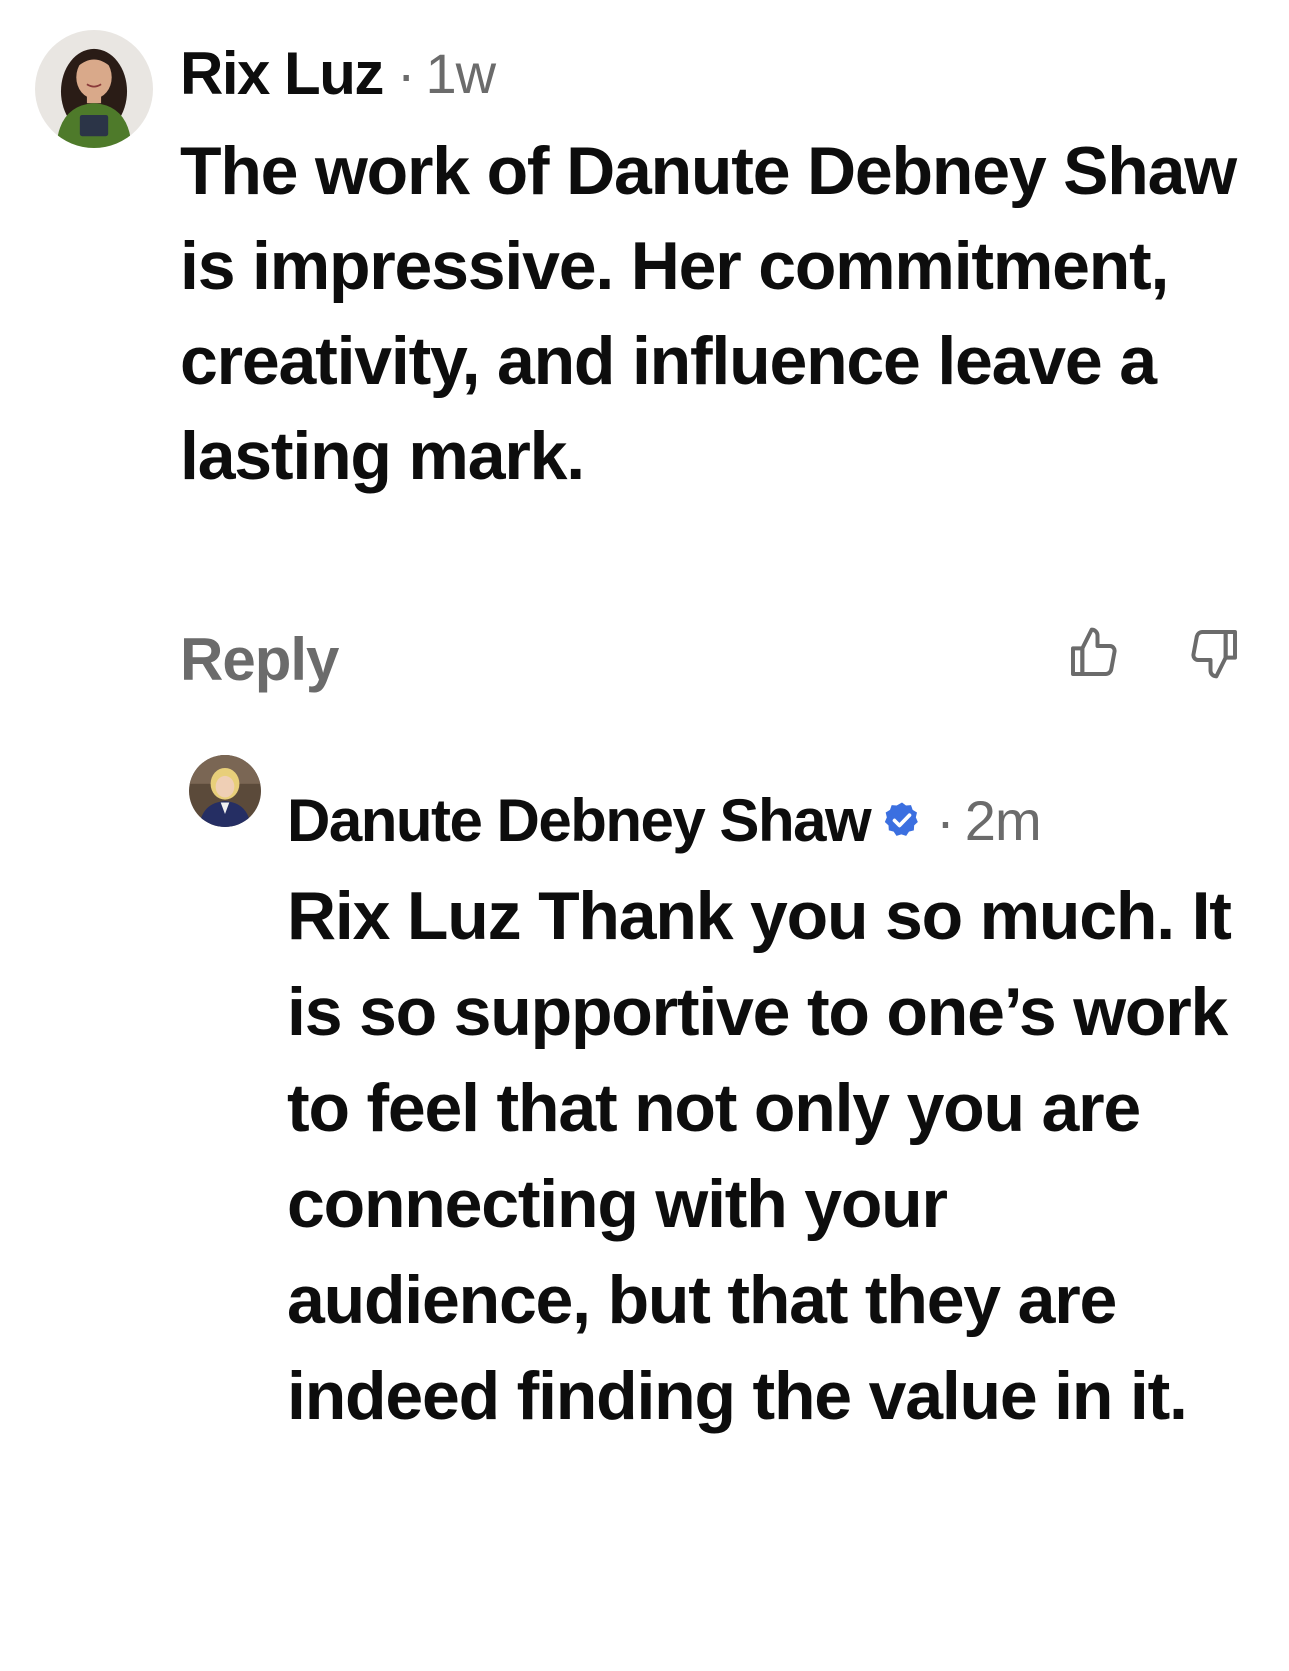 The height and width of the screenshot is (1671, 1289). Describe the element at coordinates (259, 659) in the screenshot. I see `reply-button: Reply` at that location.